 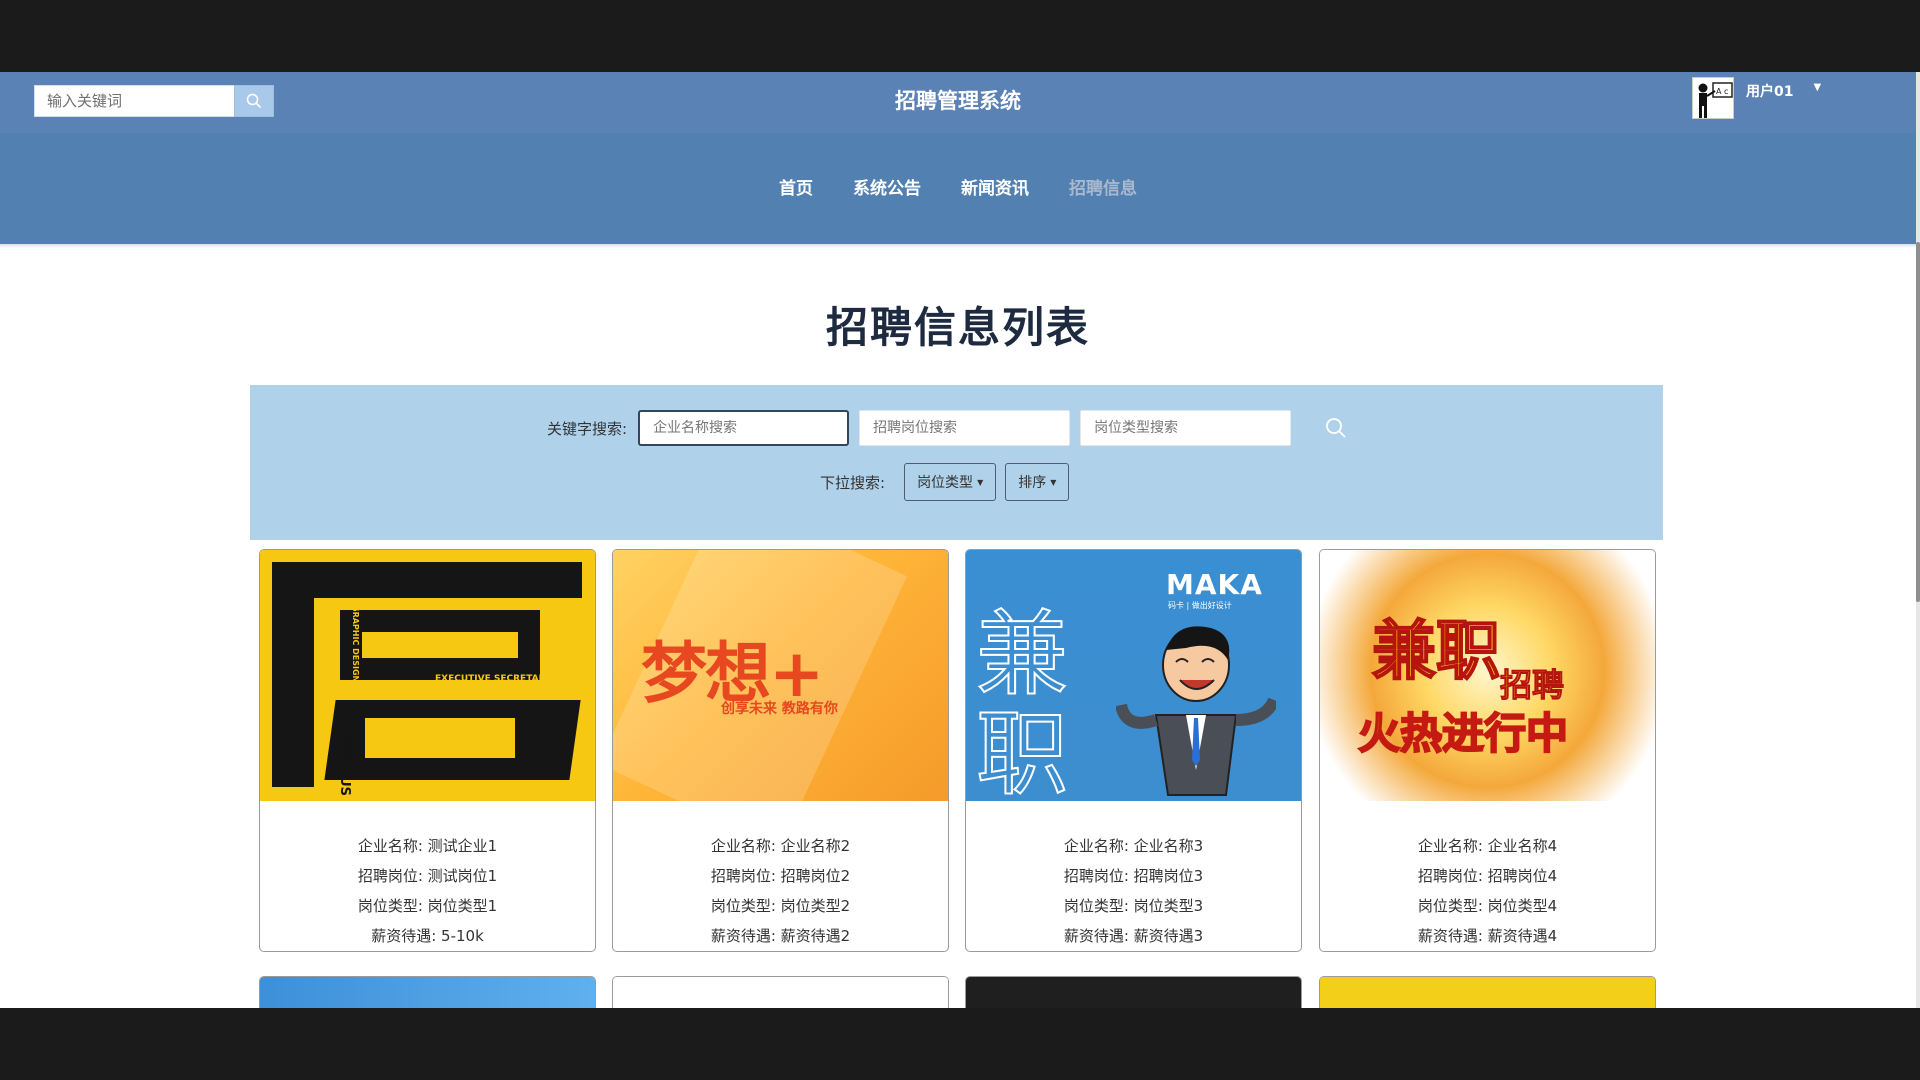 I want to click on job-type: 岗位类型: 岗位类型1, so click(x=427, y=906).